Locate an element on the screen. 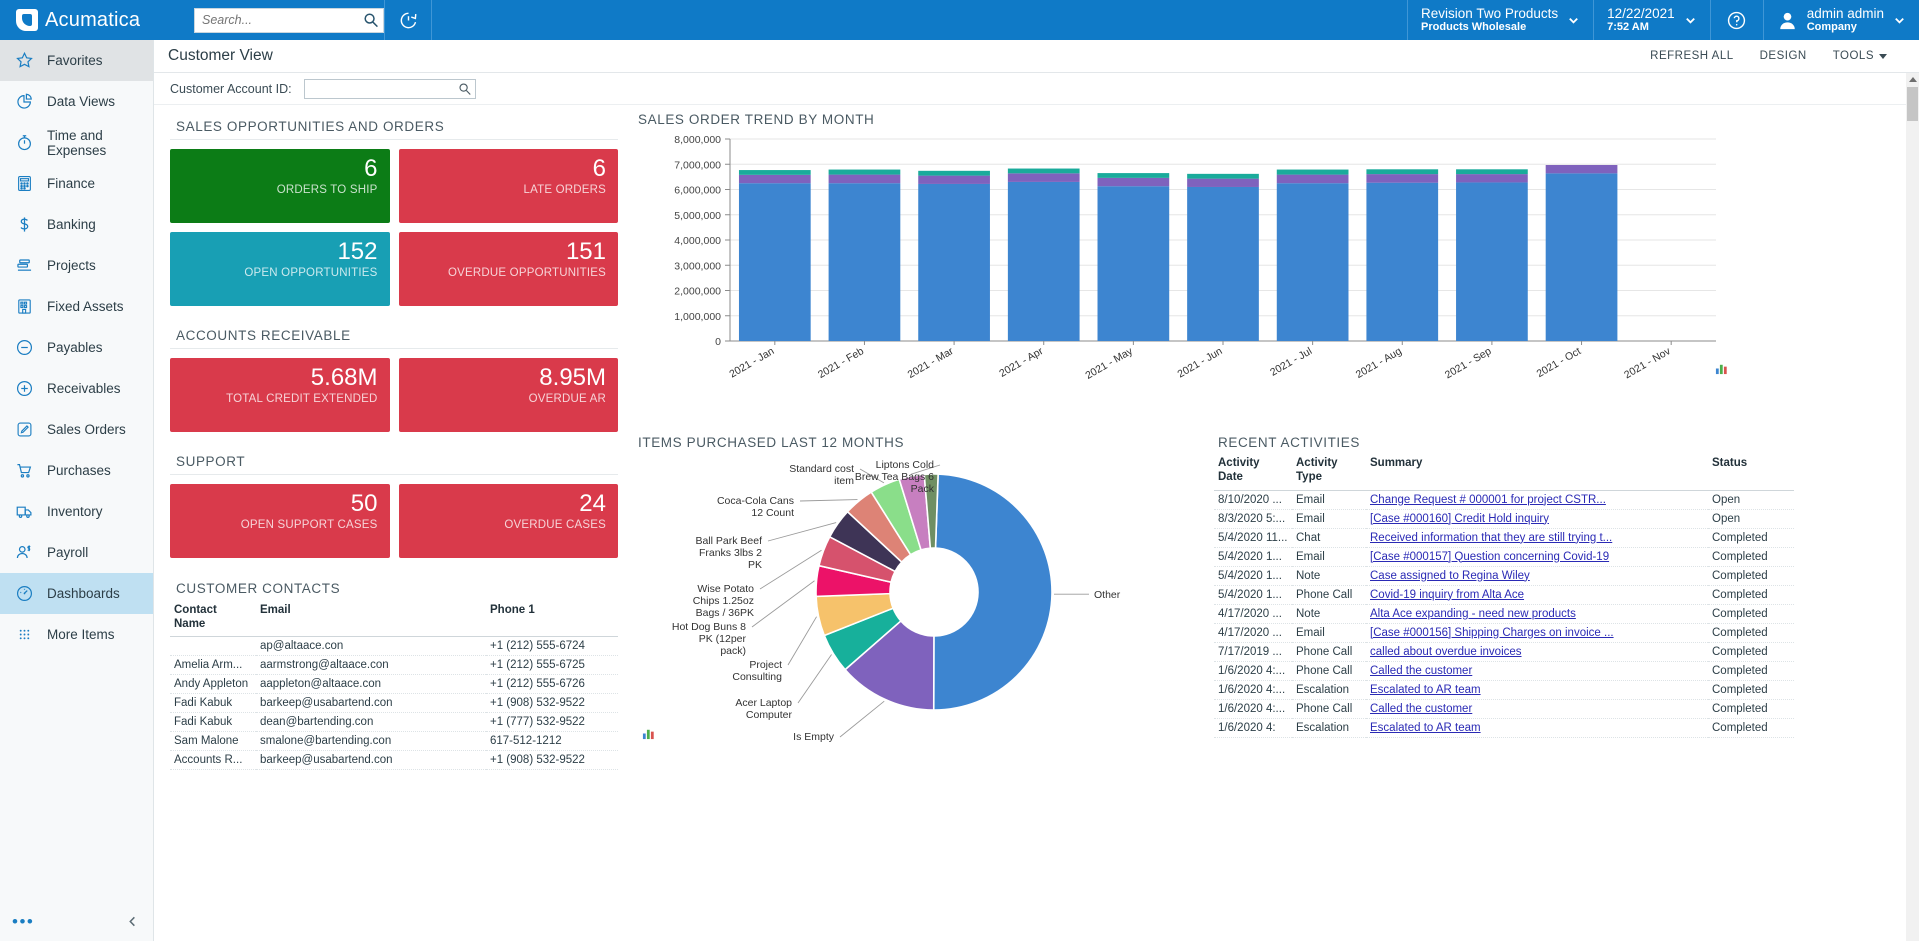 The height and width of the screenshot is (941, 1919). pie-slice is located at coordinates (992, 592).